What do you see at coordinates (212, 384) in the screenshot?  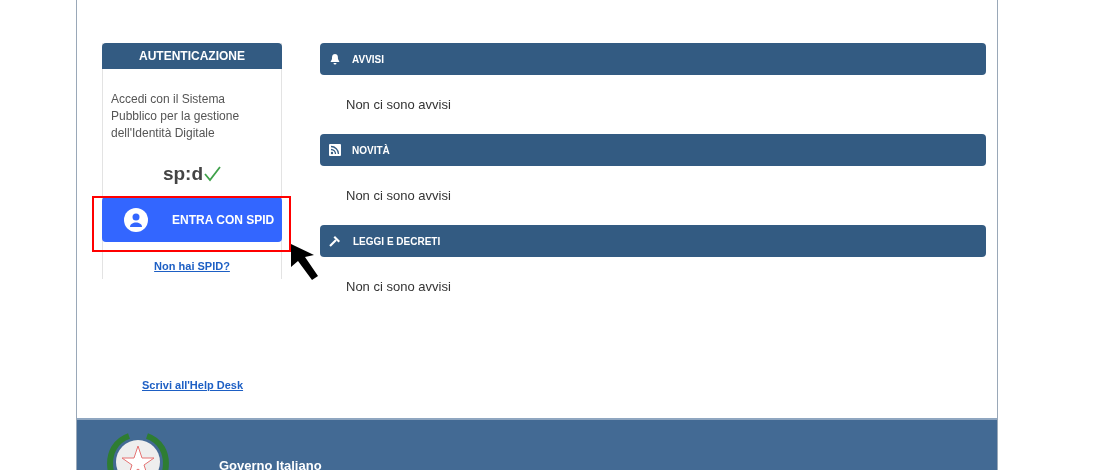 I see `helpdesk-link: Scrivi all'Help Desk` at bounding box center [212, 384].